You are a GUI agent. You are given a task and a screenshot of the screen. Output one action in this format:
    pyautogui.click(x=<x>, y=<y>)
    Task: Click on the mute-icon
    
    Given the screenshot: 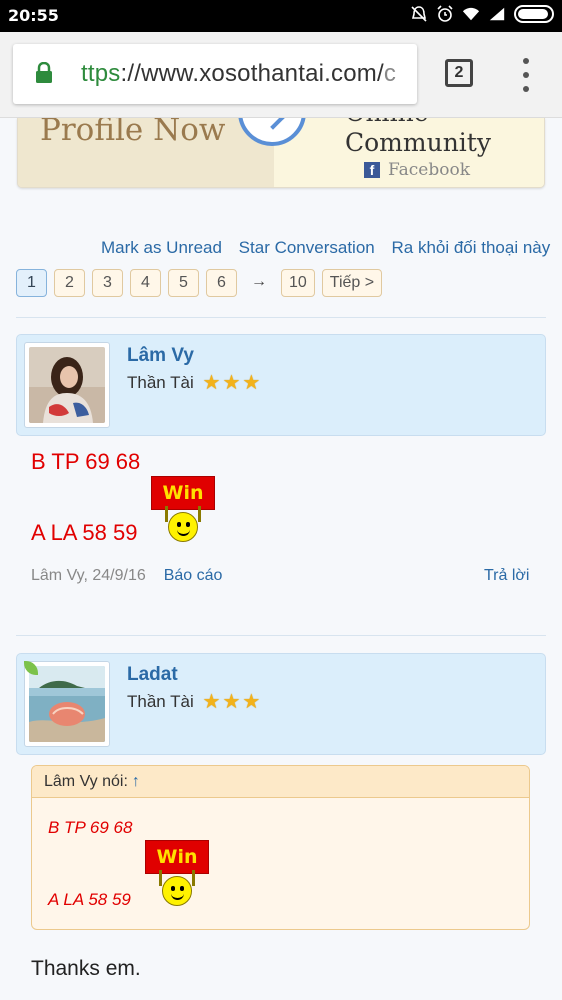 What is the action you would take?
    pyautogui.click(x=419, y=14)
    